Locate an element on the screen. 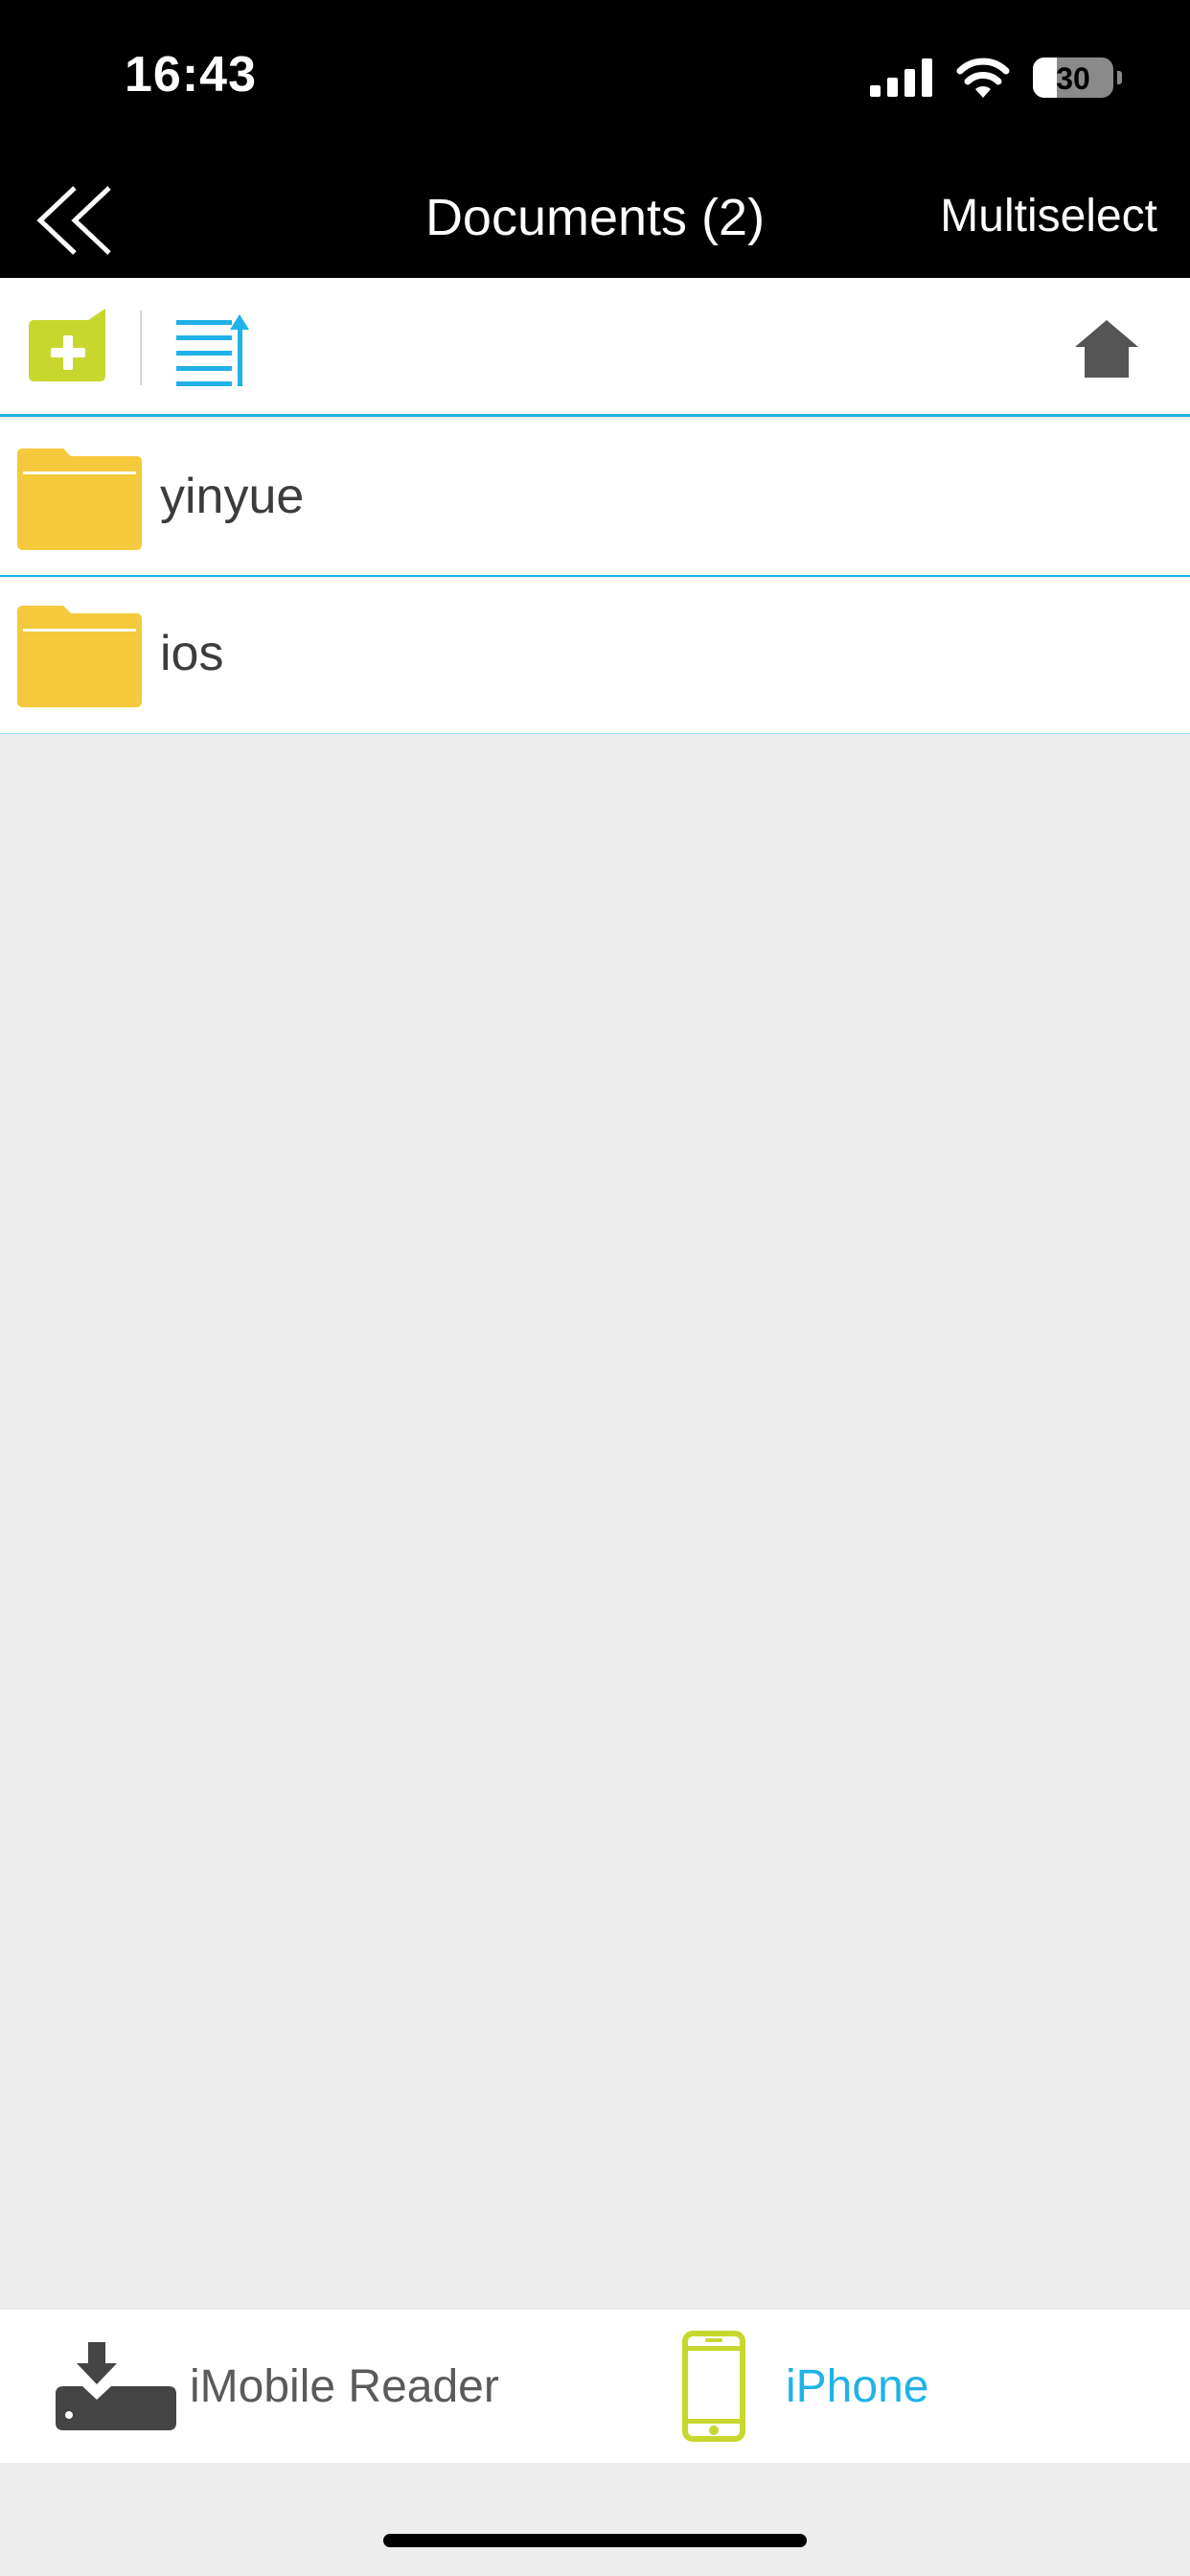  new-folder-icon is located at coordinates (69, 348).